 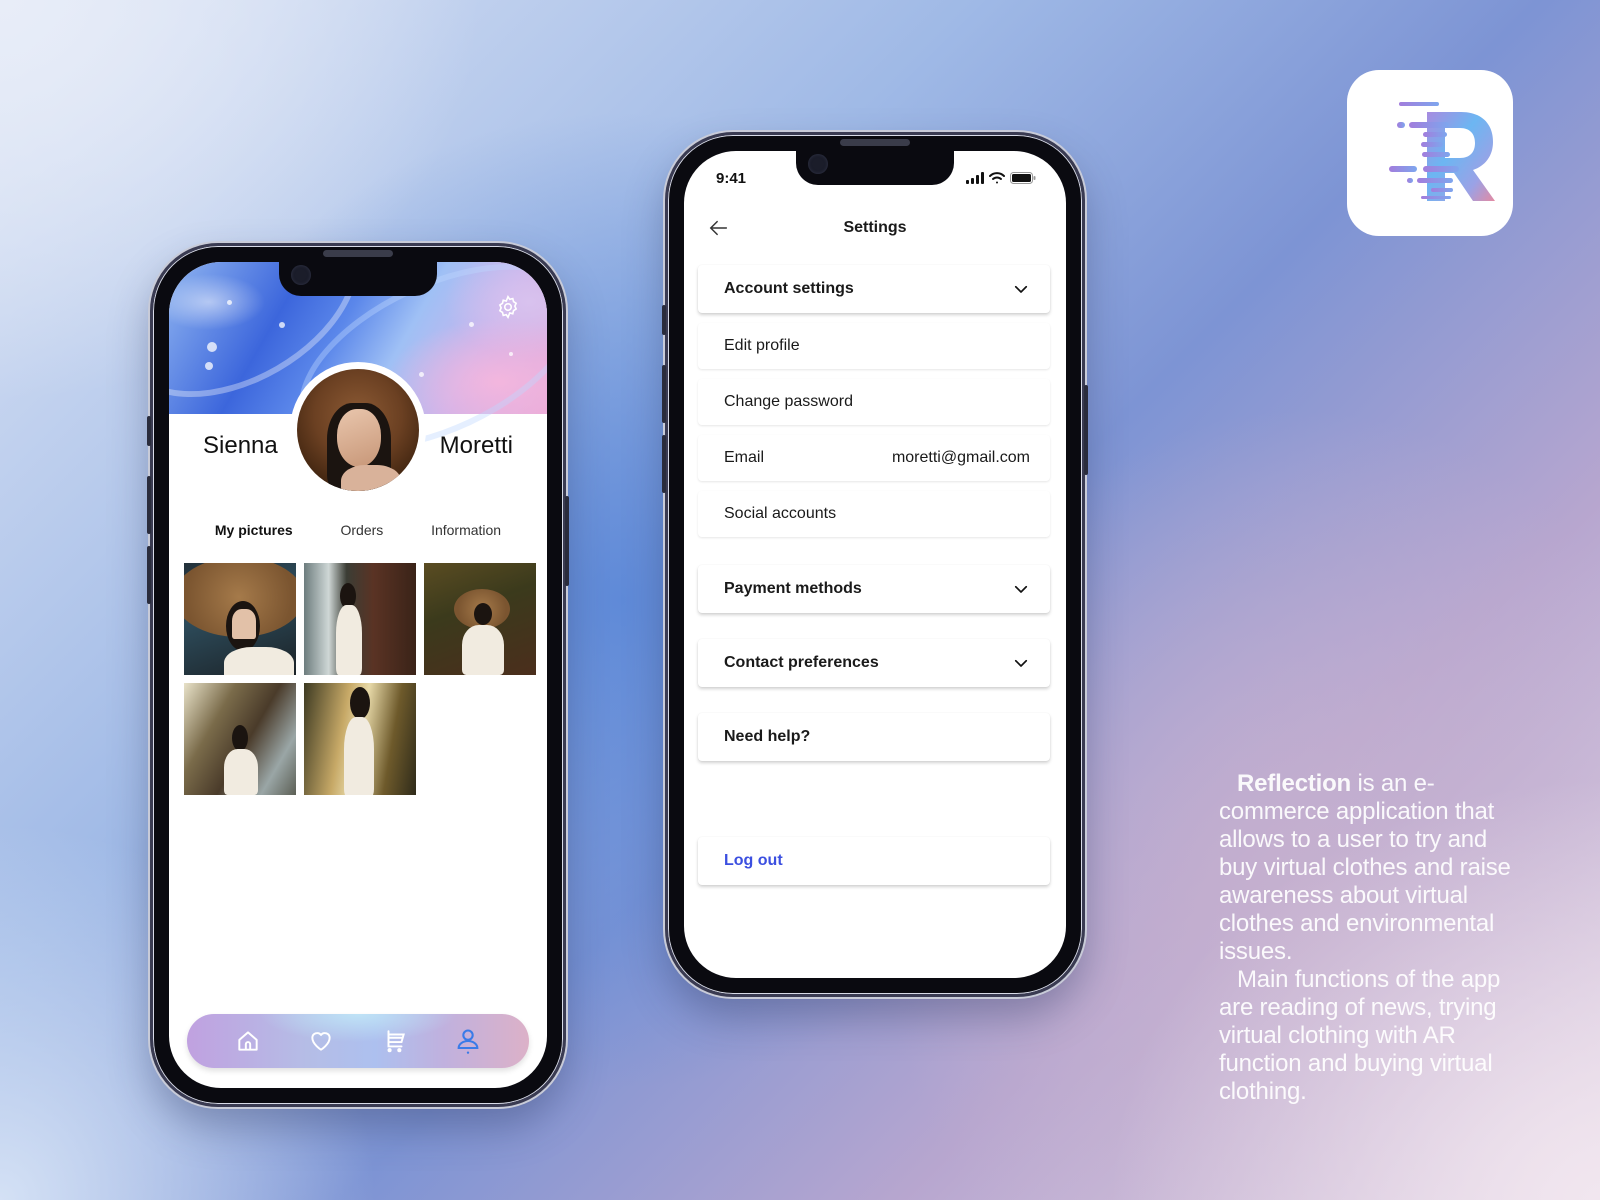 What do you see at coordinates (997, 178) in the screenshot?
I see `wifi-icon` at bounding box center [997, 178].